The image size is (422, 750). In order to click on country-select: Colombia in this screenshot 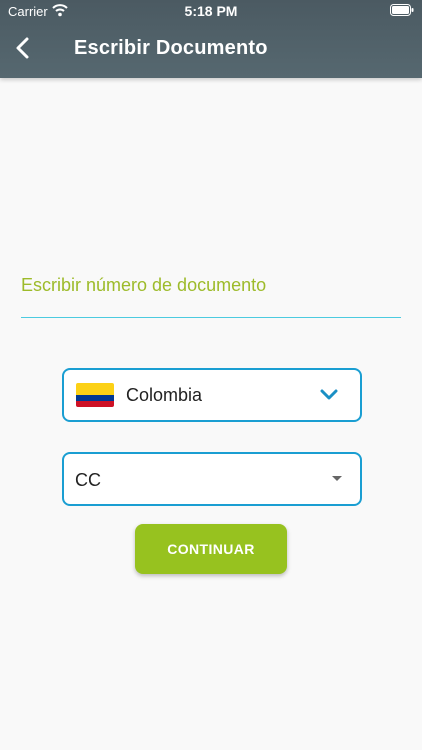, I will do `click(212, 395)`.